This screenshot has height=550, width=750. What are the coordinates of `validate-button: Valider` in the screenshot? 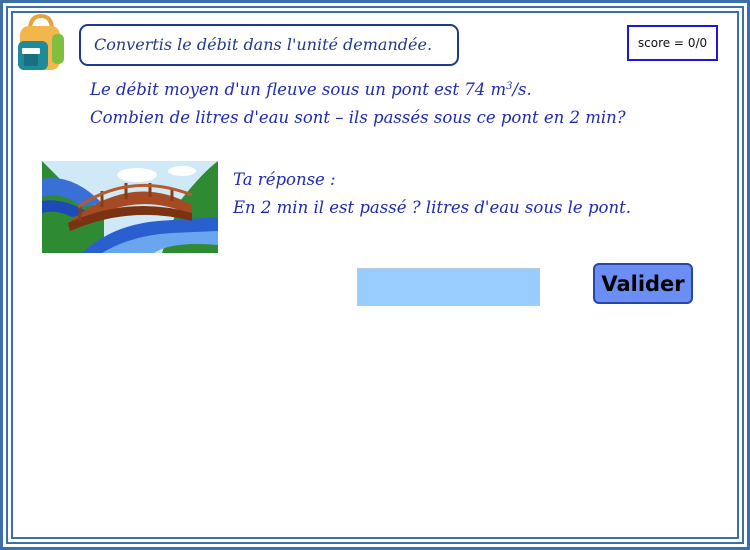 It's located at (643, 283).